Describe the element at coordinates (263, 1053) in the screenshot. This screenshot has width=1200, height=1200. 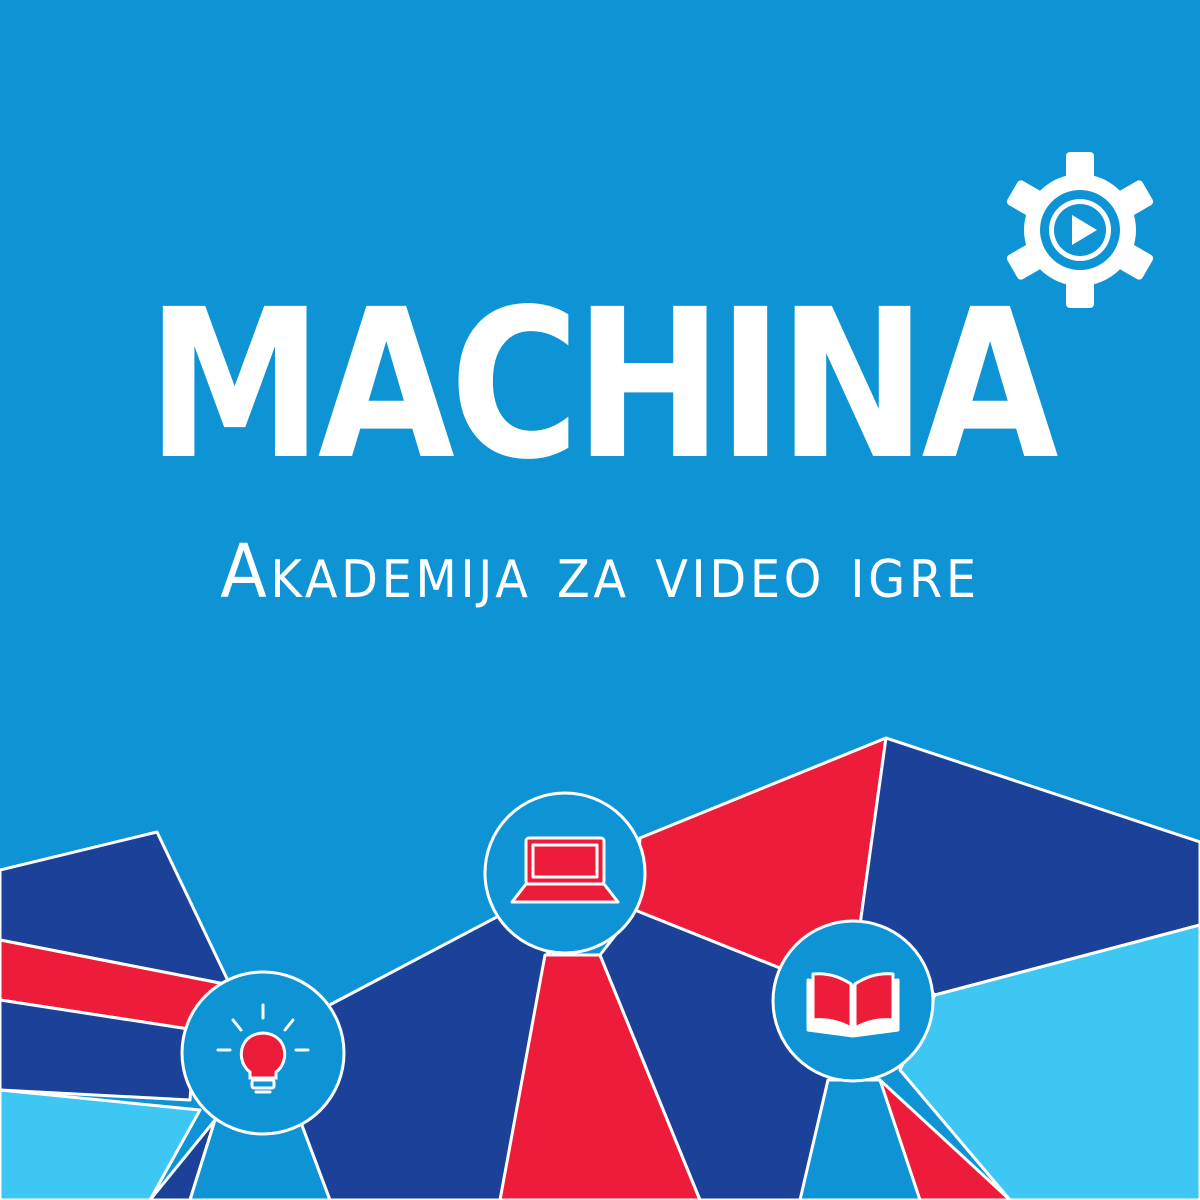
I see `node-lightbulb` at that location.